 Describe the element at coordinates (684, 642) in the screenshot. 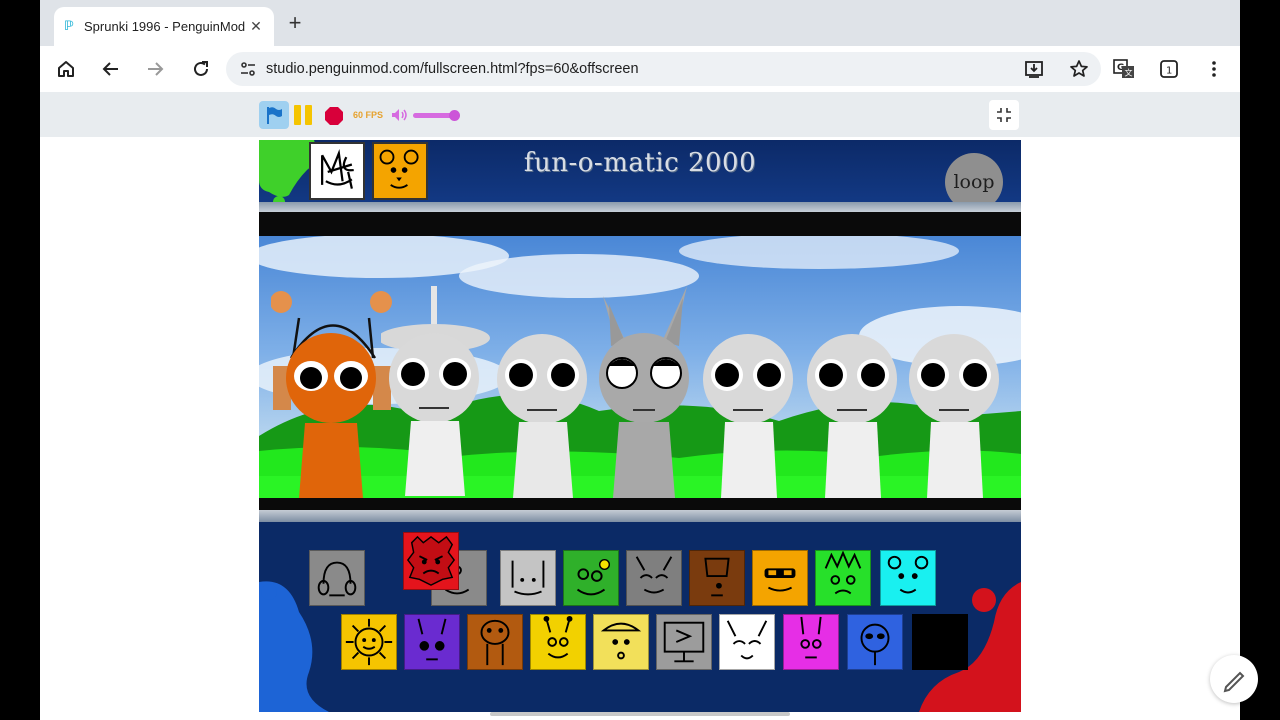

I see `gray-tv-icon` at that location.